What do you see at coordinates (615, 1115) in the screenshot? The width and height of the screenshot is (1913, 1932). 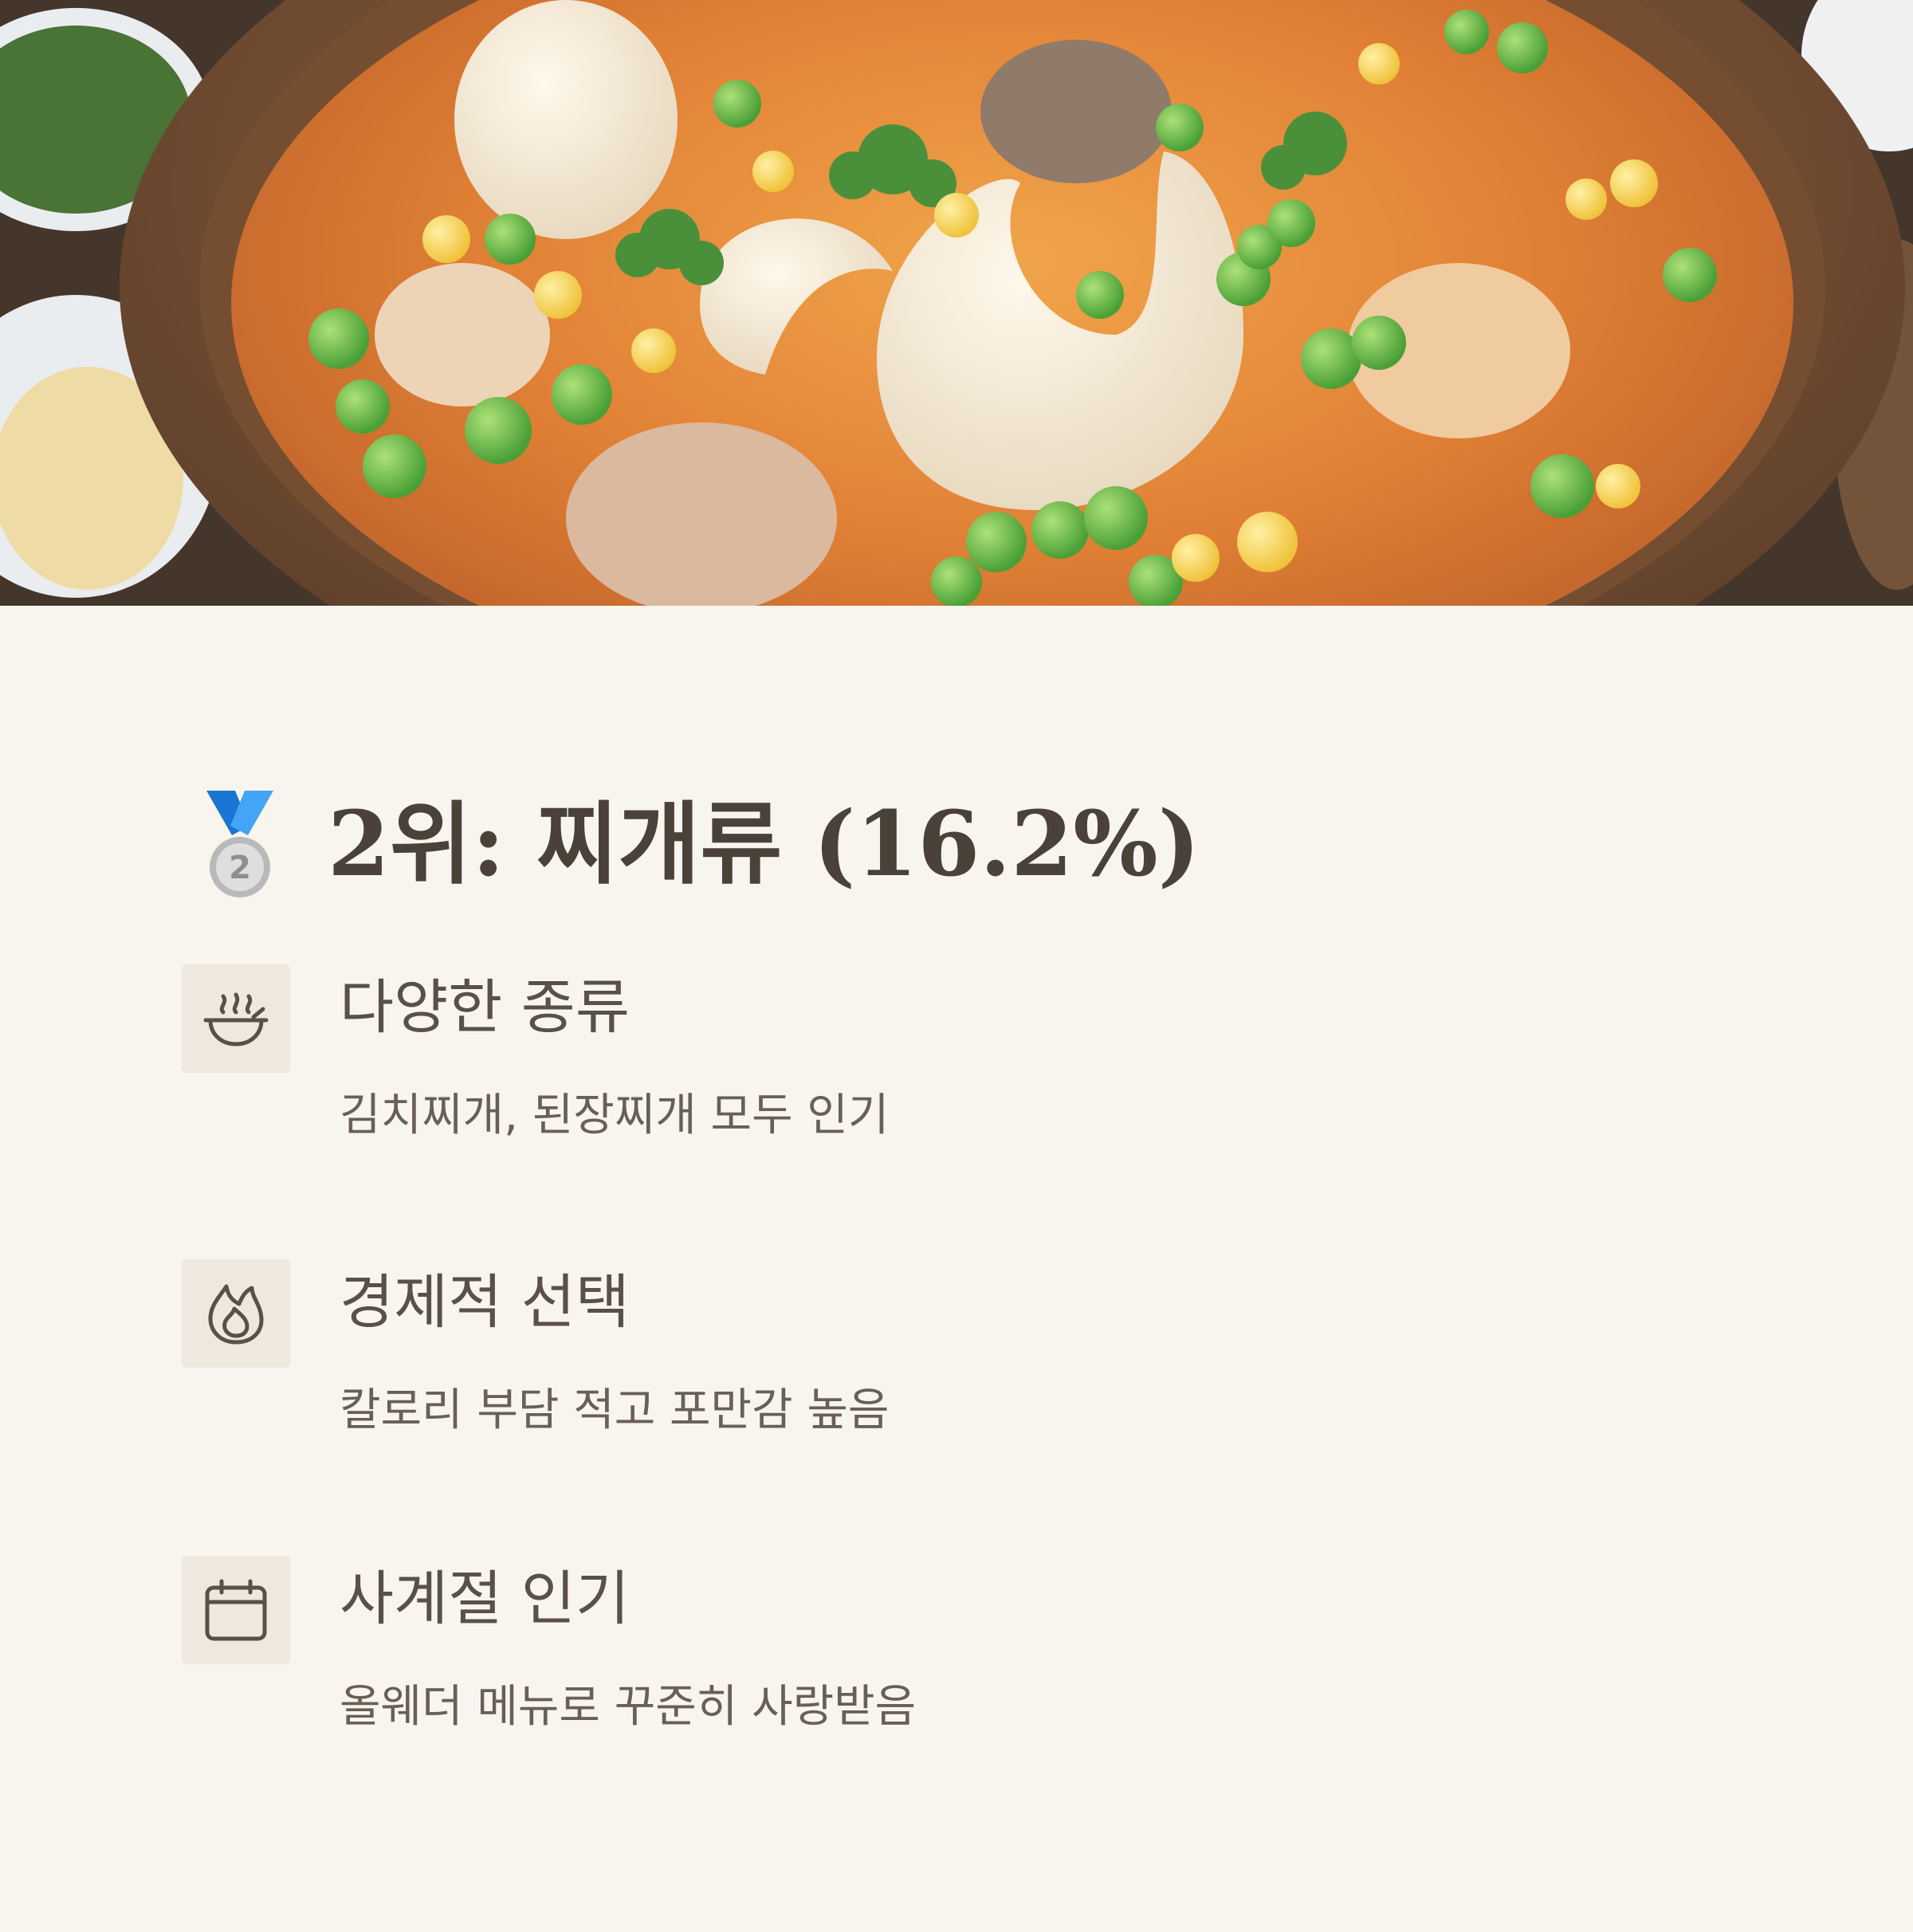 I see `feature-description: 김치찌개, 된장찌개 모두 인기` at bounding box center [615, 1115].